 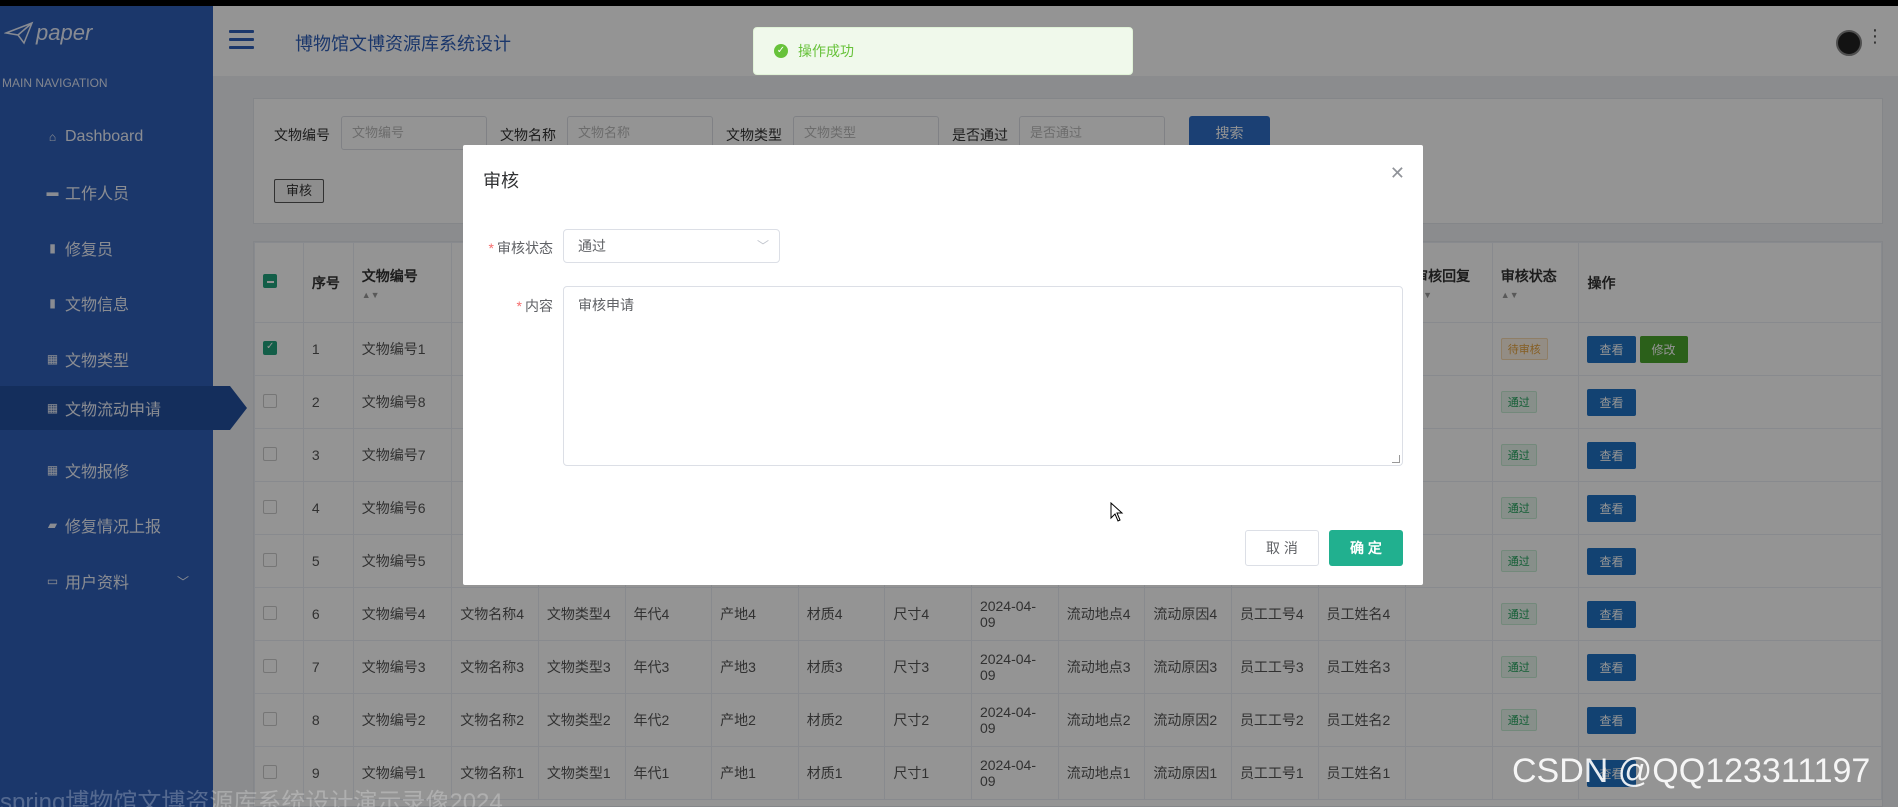 I want to click on status-select: 通过 ﹀, so click(x=671, y=246).